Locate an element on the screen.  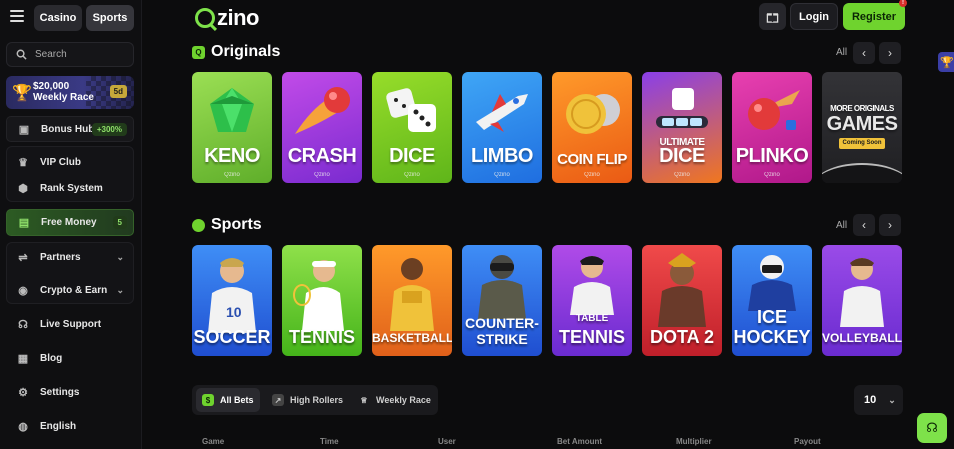
sidebar-item-vip-club: ♛ VIP Club is located at coordinates (70, 162).